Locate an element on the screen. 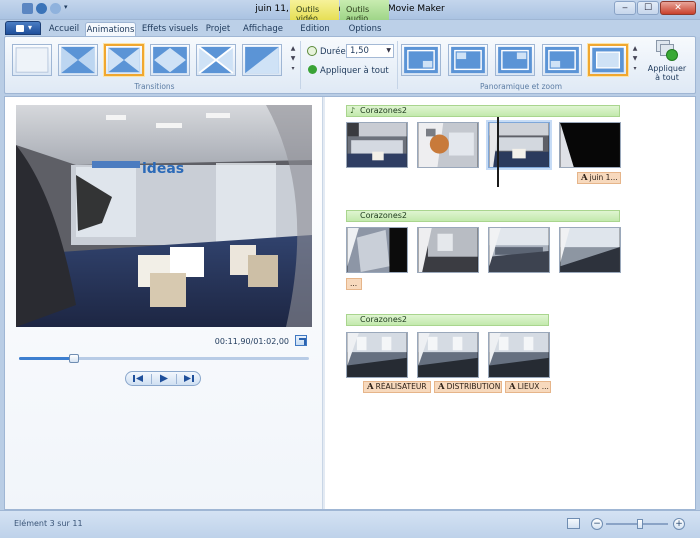  transition-hourglass-thumbnail is located at coordinates (78, 60).